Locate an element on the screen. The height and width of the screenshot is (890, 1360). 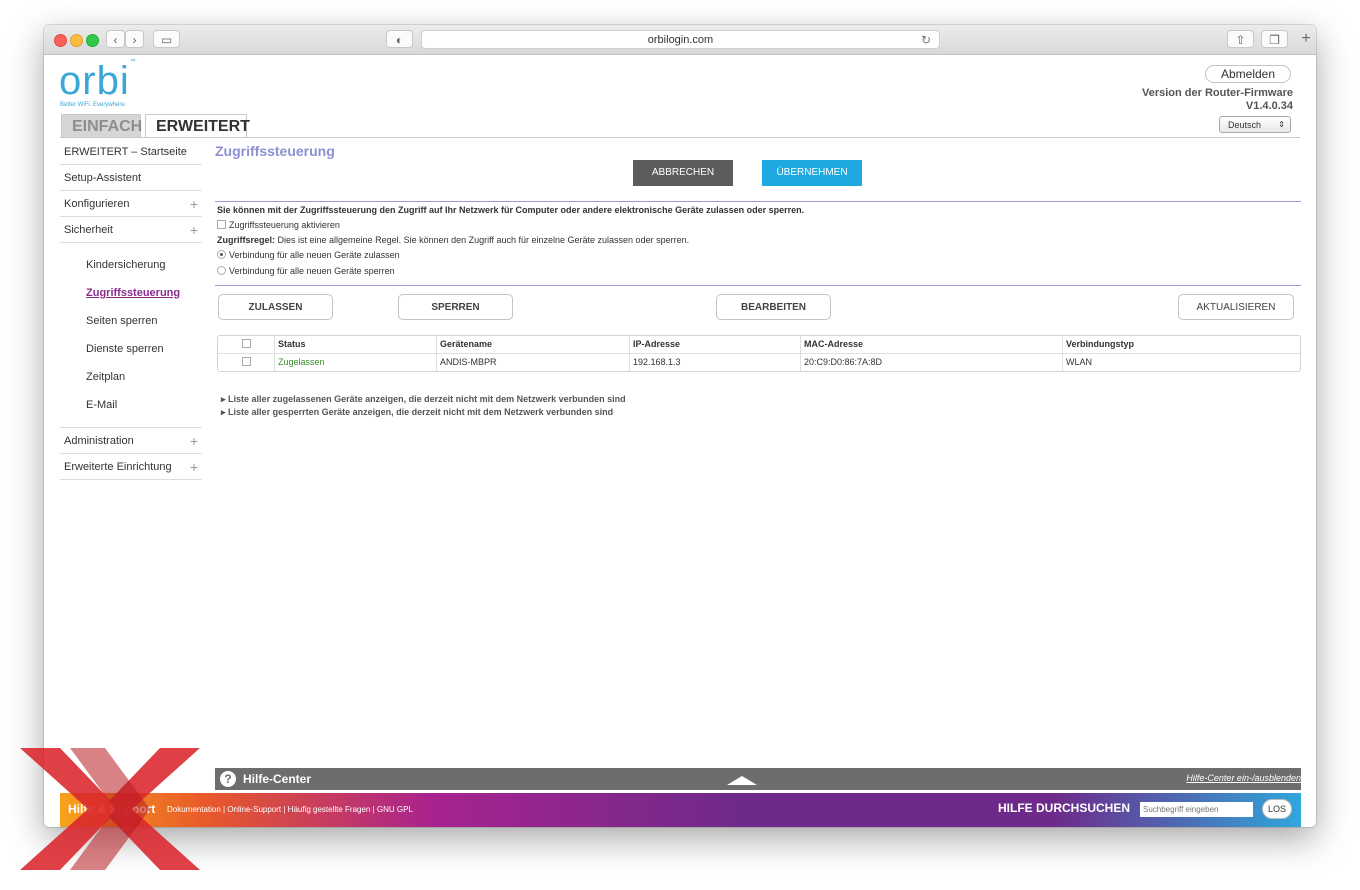
chevron-right-icon: › is located at coordinates (134, 40).